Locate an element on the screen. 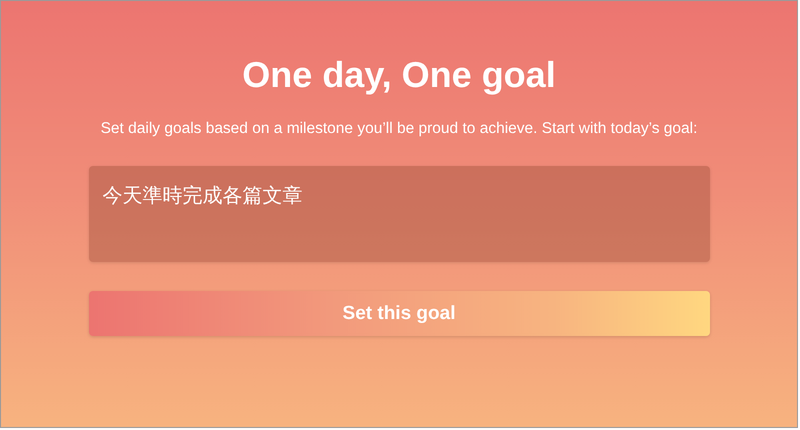 This screenshot has width=800, height=430. set-goal-button: Set this goal is located at coordinates (399, 313).